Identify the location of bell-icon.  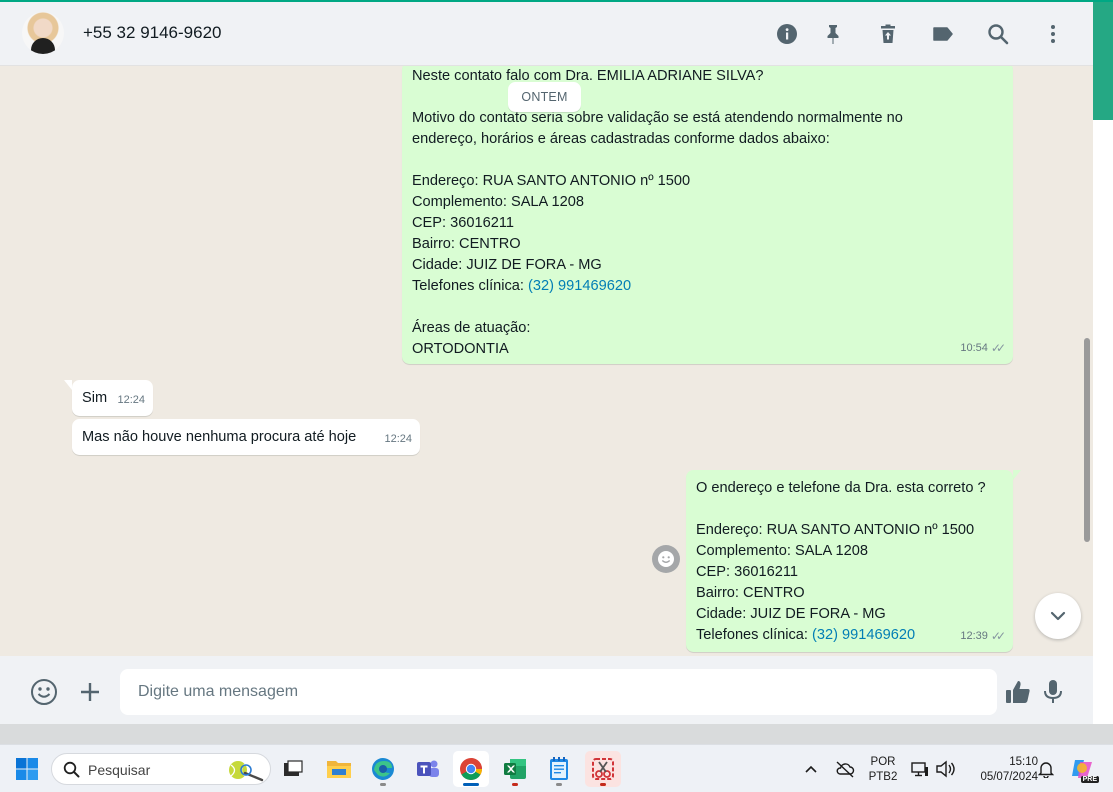
(1046, 770).